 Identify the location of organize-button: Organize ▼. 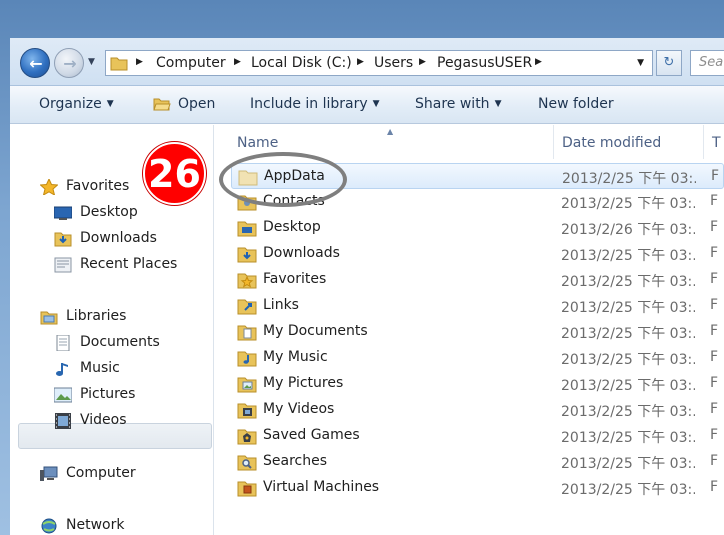
(76, 104).